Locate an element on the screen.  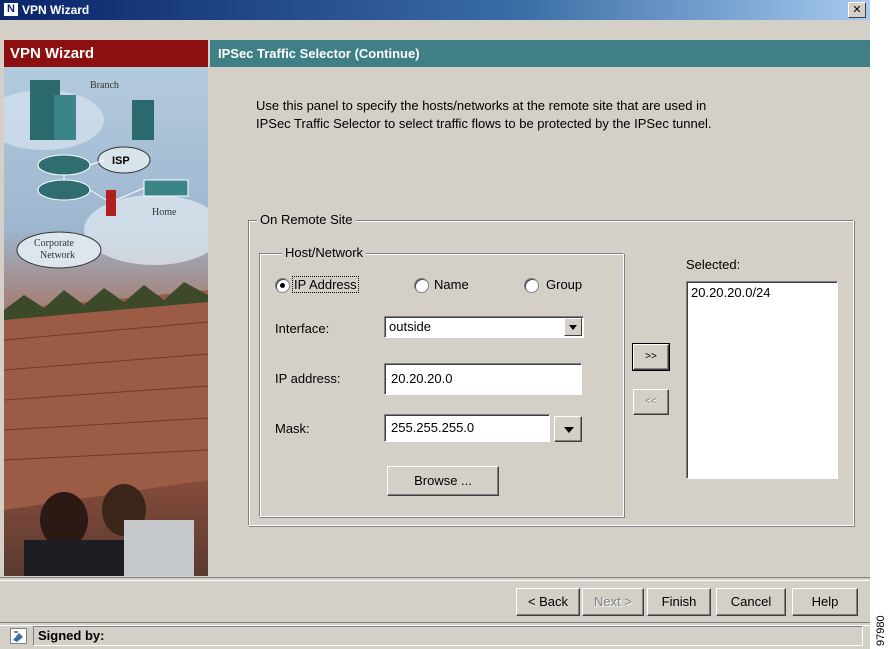
remote-site-legend: On Remote Site is located at coordinates (306, 219).